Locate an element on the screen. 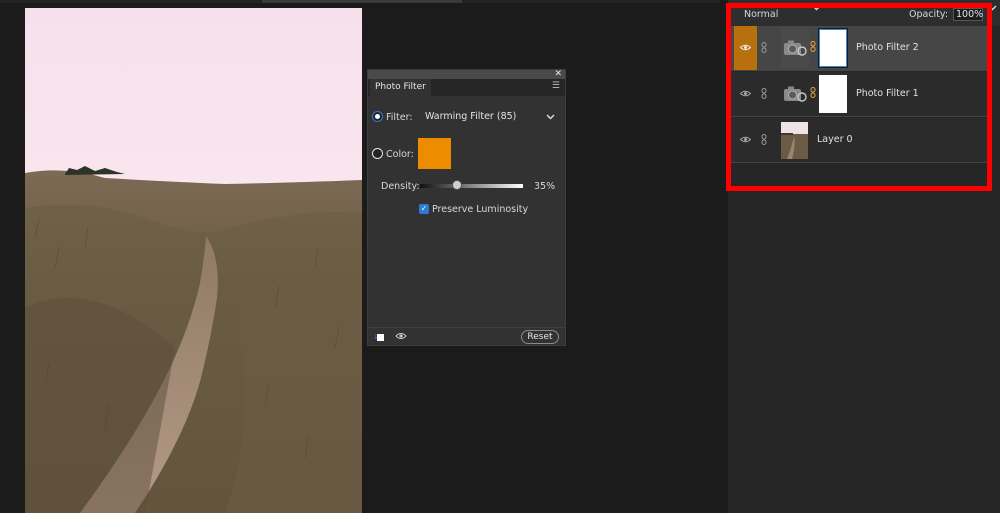 The width and height of the screenshot is (1000, 513). close-icon: ✕ is located at coordinates (558, 74).